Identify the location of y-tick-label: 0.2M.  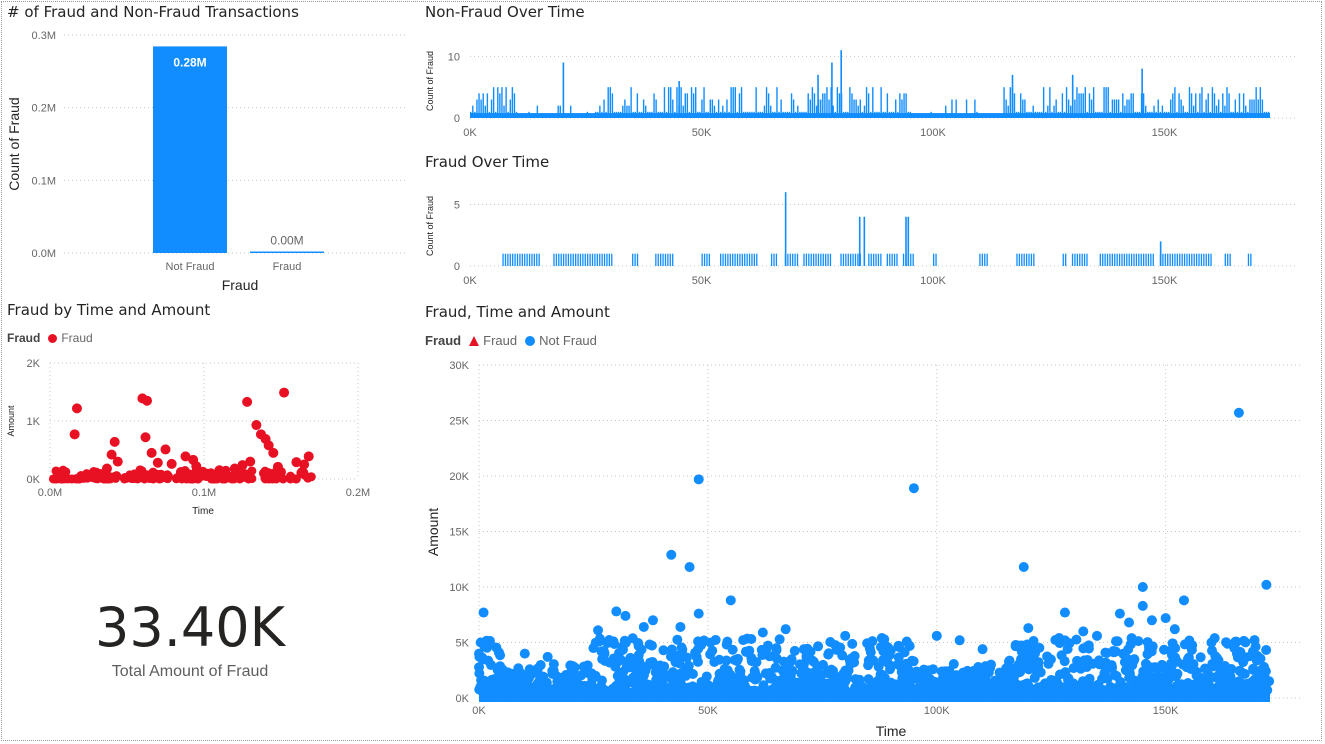
(44, 109).